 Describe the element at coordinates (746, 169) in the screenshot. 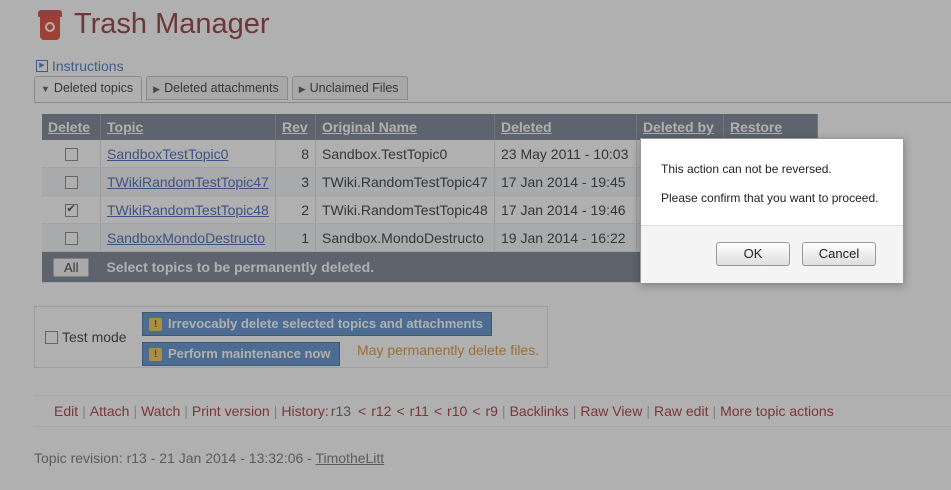

I see `dialog-message: This action can not be reversed.` at that location.